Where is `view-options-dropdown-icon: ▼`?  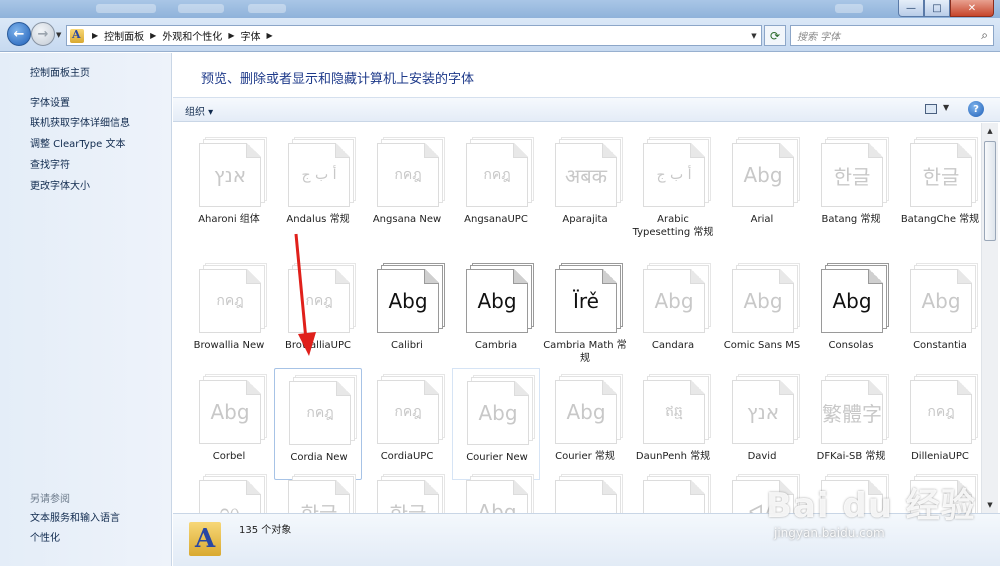 view-options-dropdown-icon: ▼ is located at coordinates (946, 107).